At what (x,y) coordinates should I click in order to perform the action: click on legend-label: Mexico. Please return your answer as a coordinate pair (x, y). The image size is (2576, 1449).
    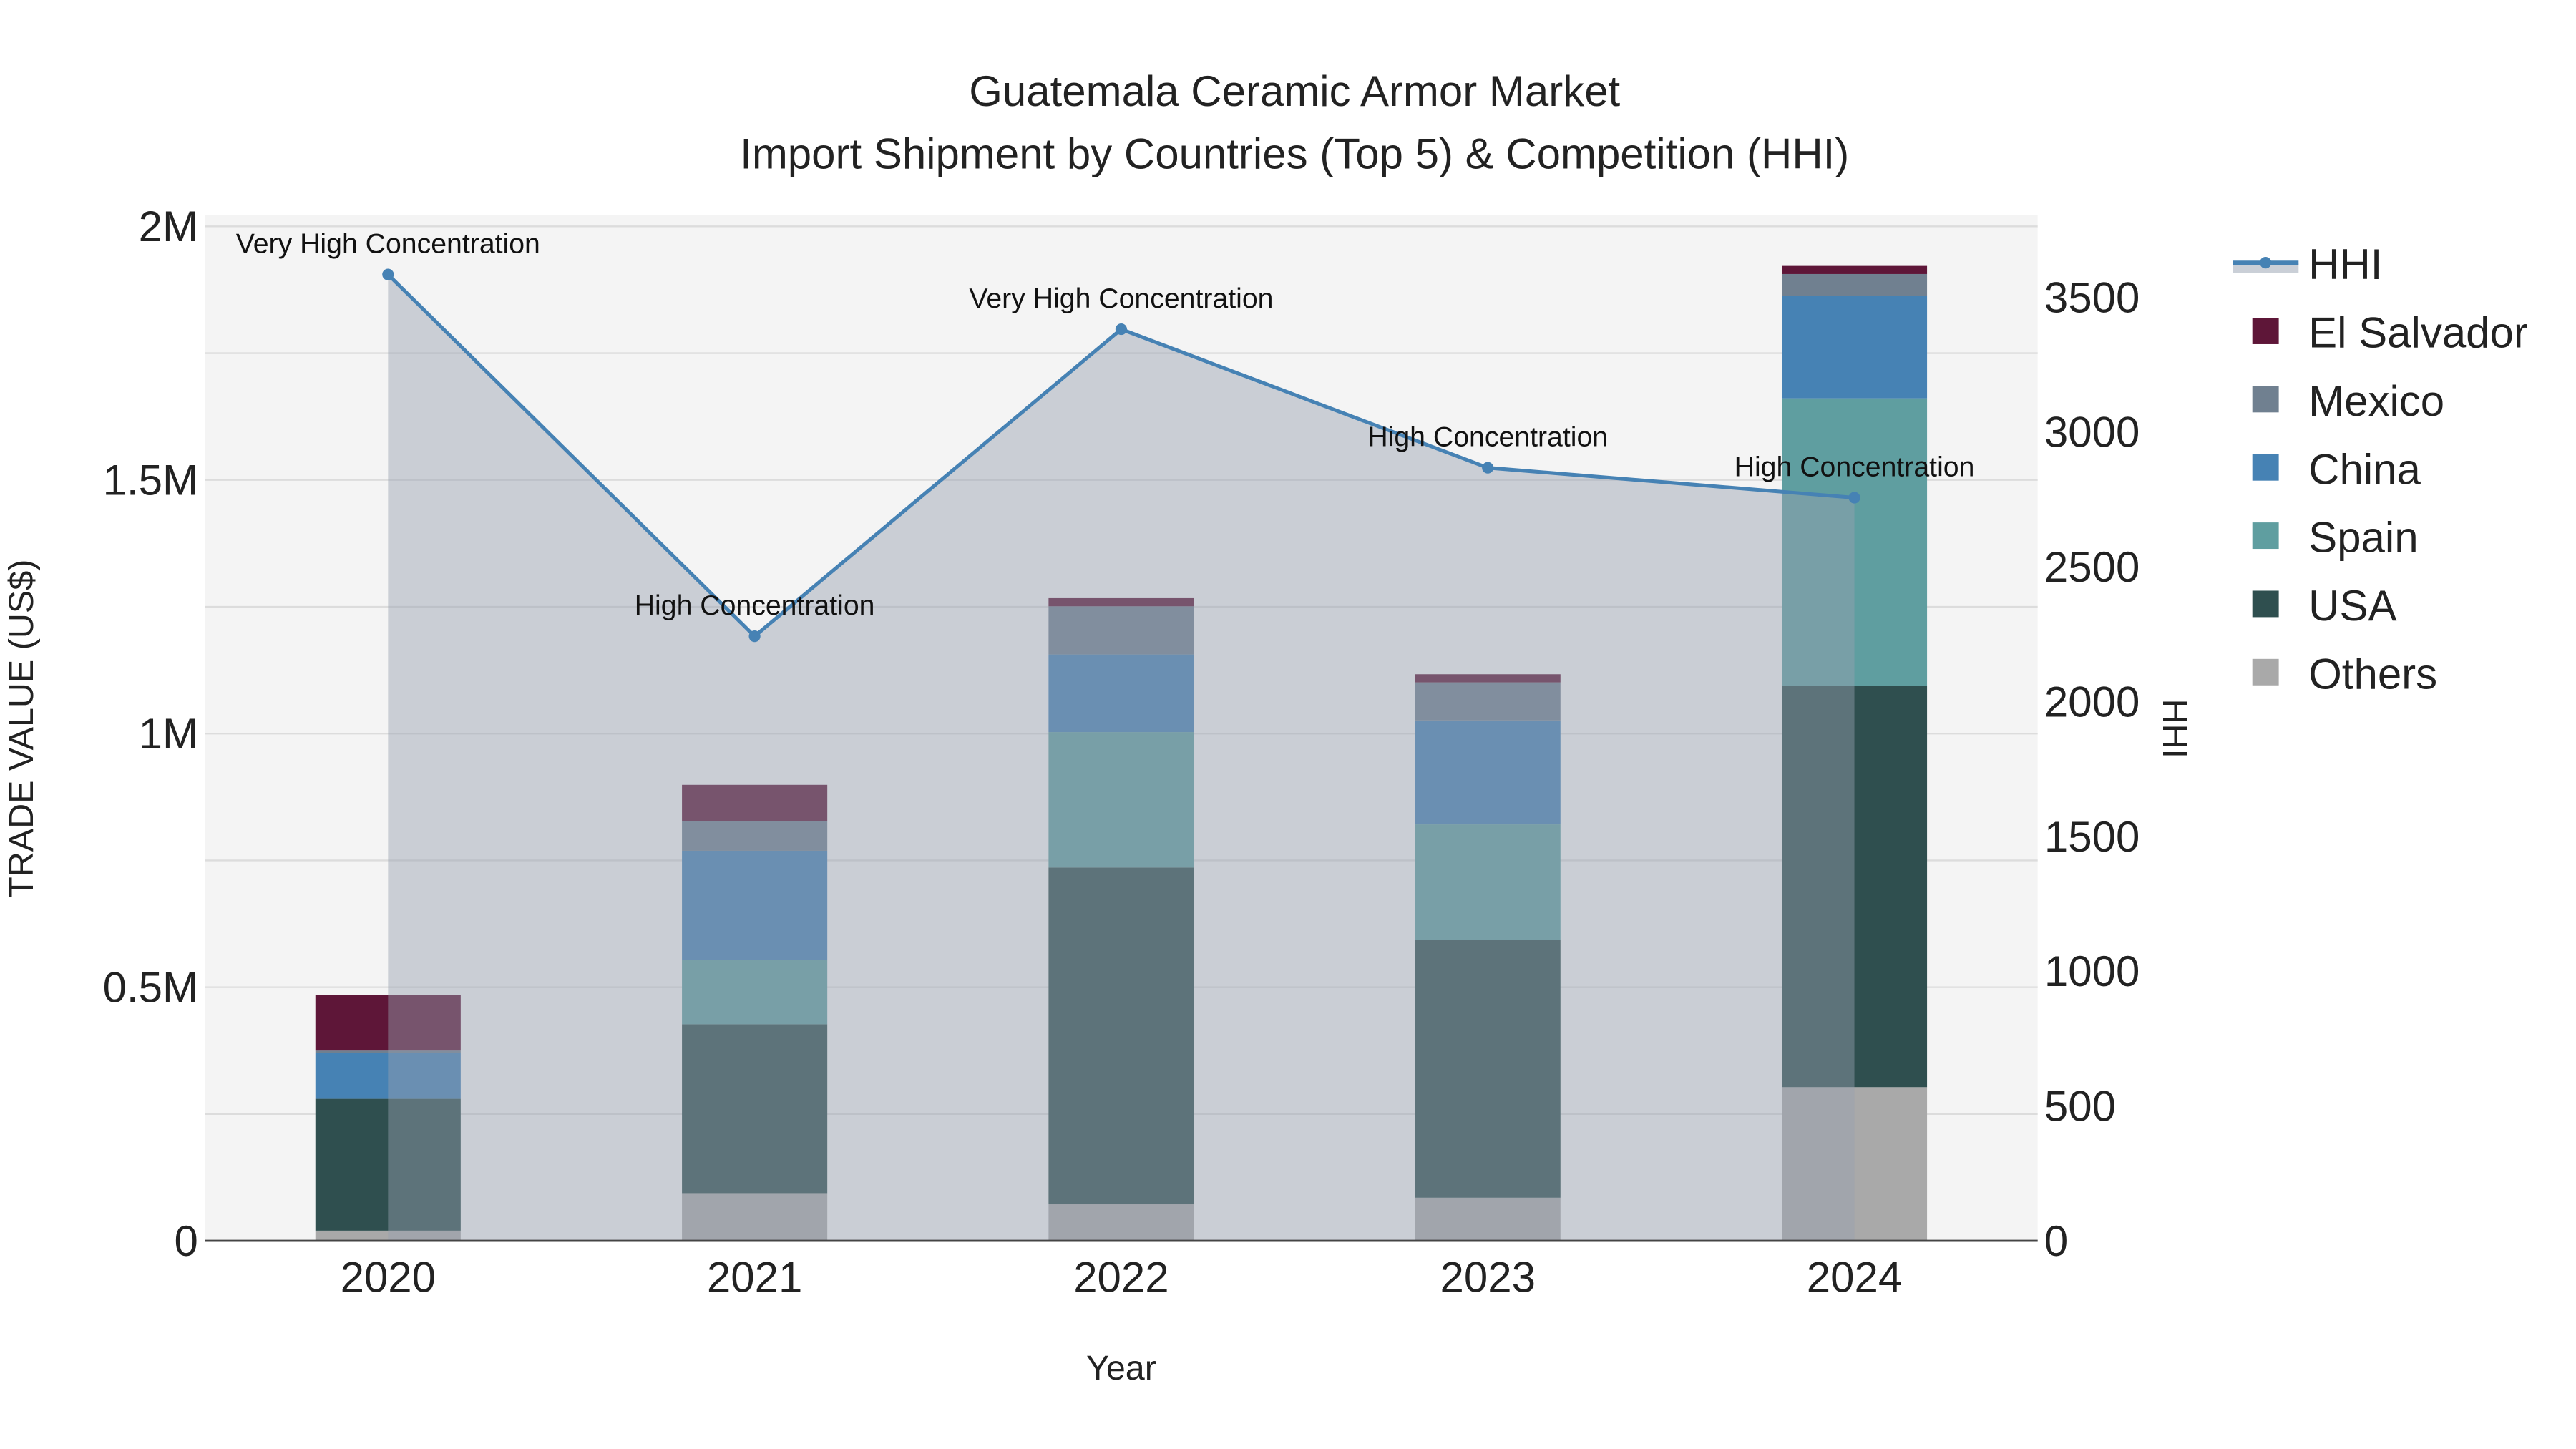
    Looking at the image, I should click on (2376, 401).